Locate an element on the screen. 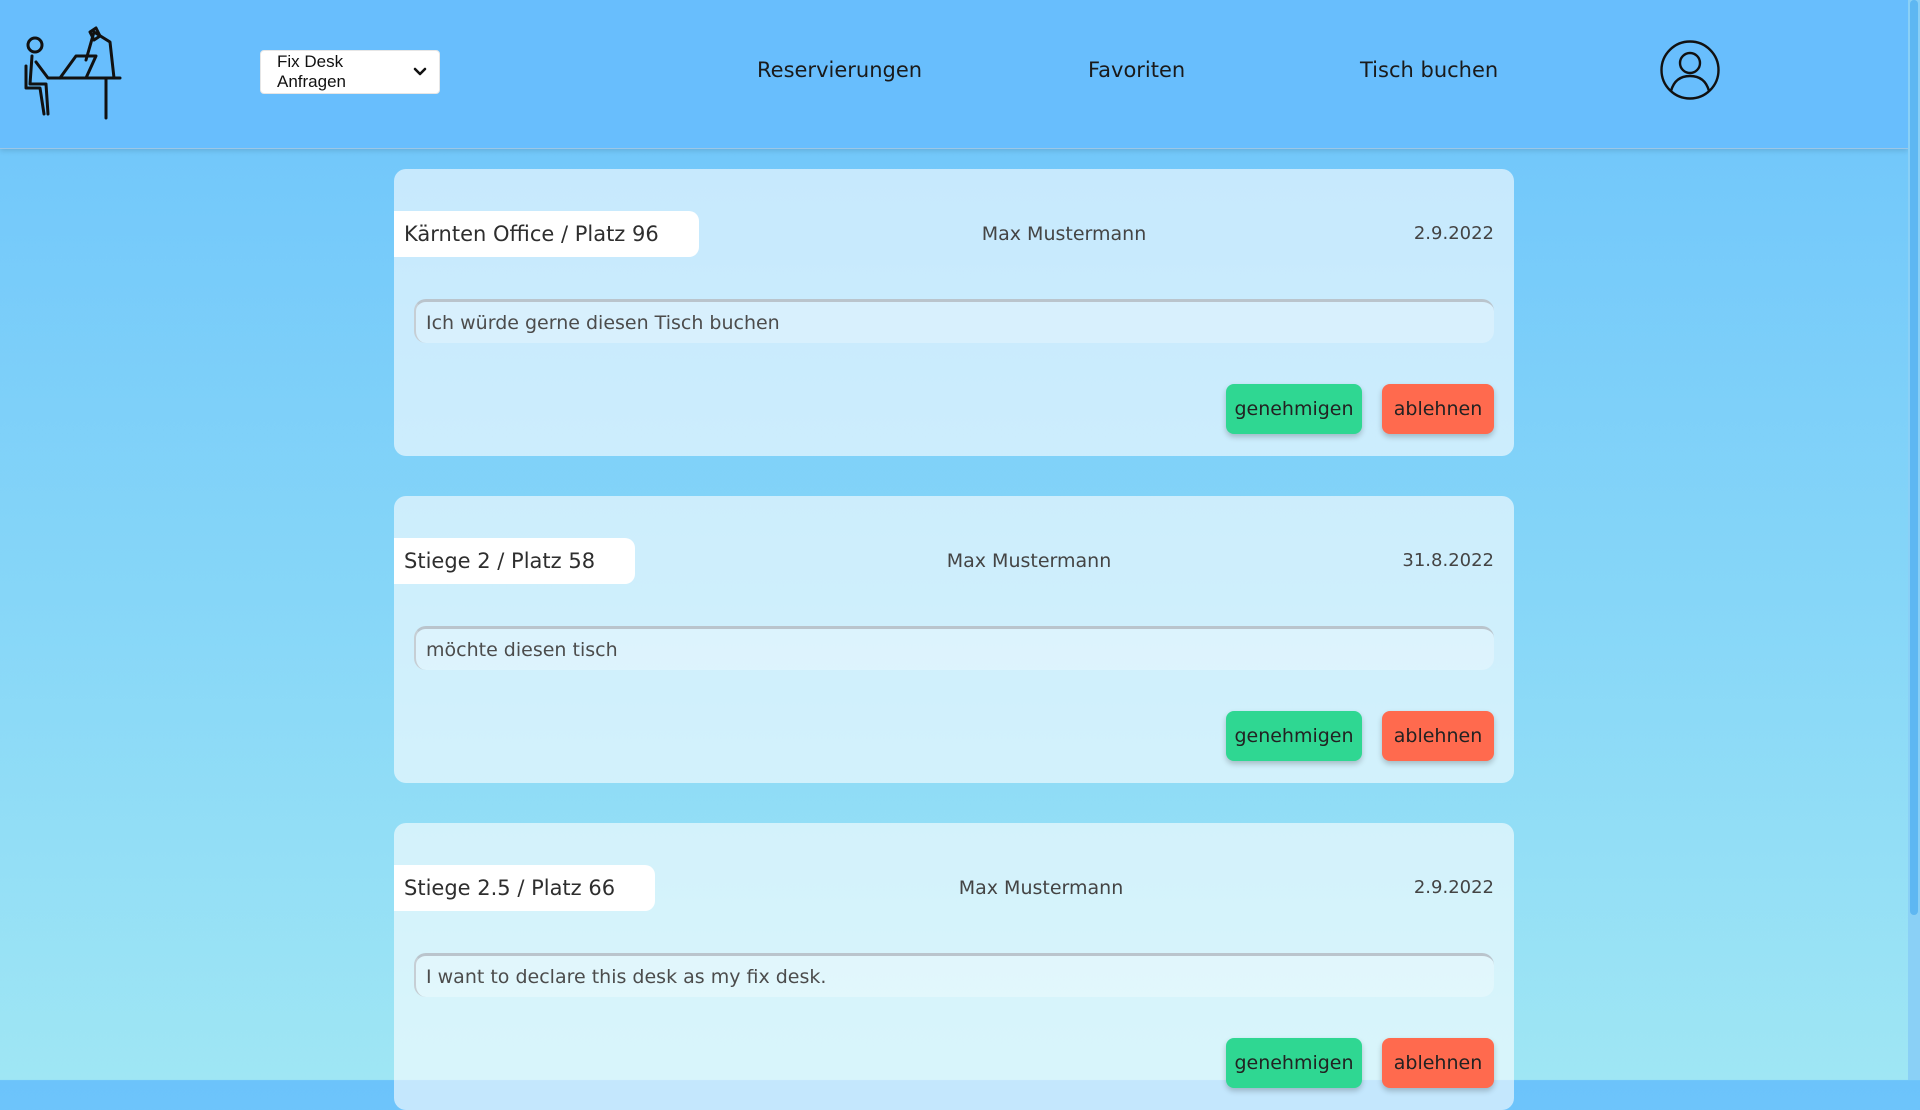  nav-book-table: Tisch buchen is located at coordinates (1429, 70).